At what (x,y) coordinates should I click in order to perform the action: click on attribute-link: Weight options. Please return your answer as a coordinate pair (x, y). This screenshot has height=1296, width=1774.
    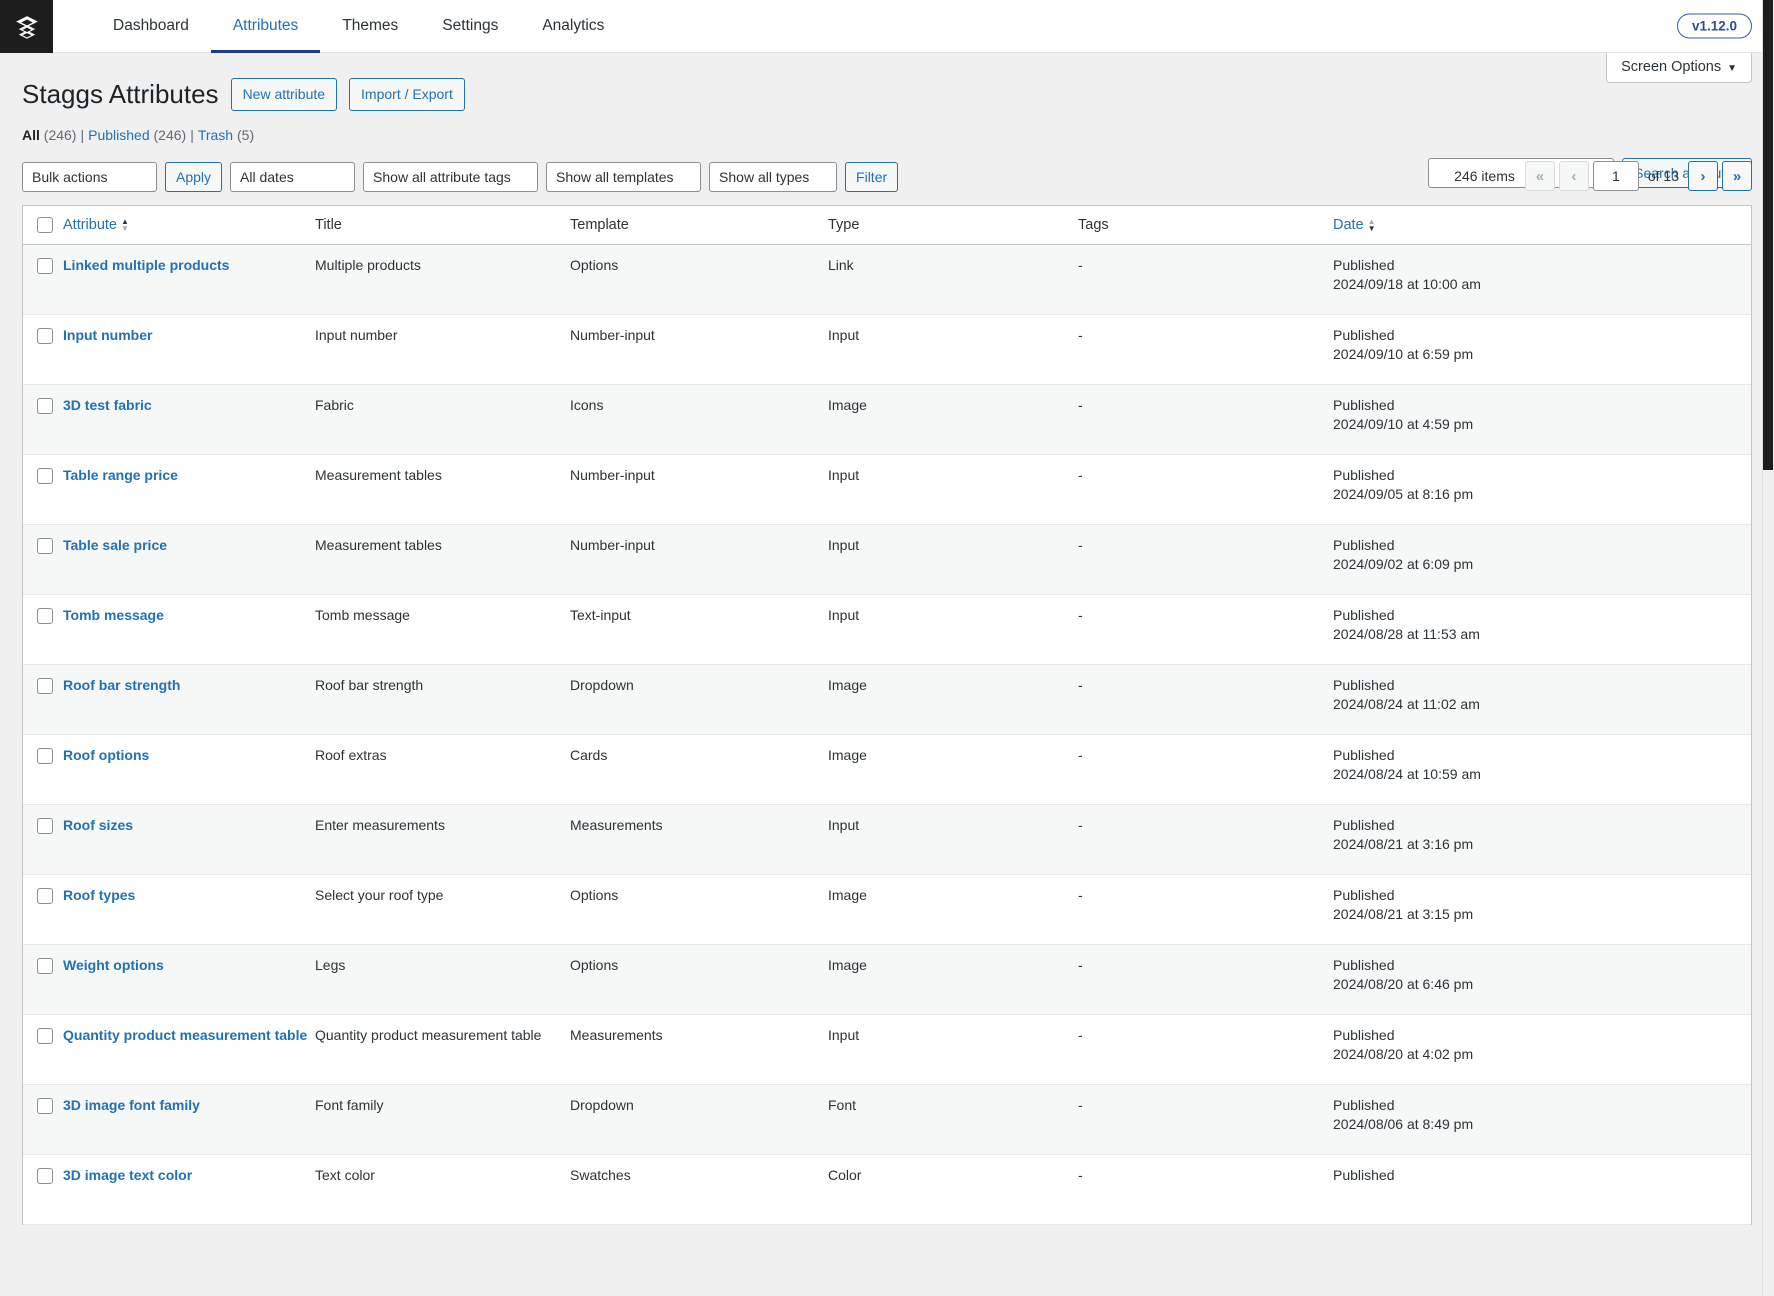
    Looking at the image, I should click on (113, 965).